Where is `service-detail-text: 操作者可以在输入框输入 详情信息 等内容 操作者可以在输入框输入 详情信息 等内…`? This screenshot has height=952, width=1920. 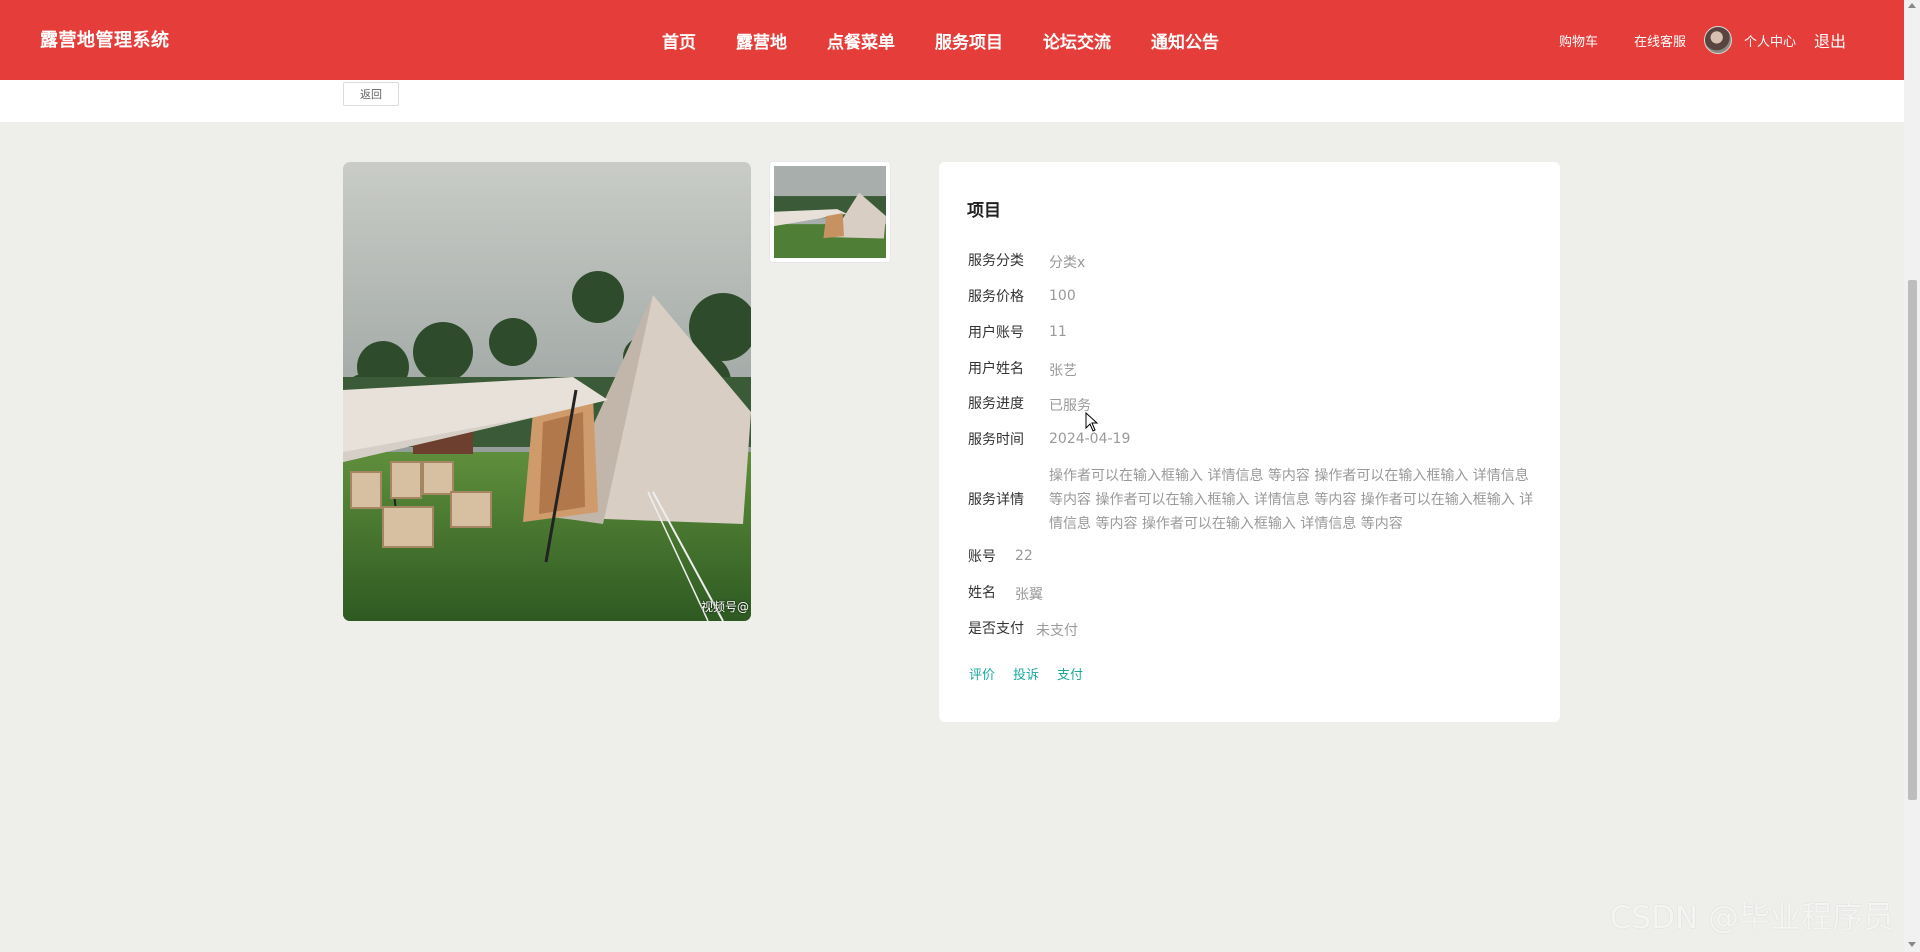
service-detail-text: 操作者可以在输入框输入 详情信息 等内容 操作者可以在输入框输入 详情信息 等内… is located at coordinates (1291, 500).